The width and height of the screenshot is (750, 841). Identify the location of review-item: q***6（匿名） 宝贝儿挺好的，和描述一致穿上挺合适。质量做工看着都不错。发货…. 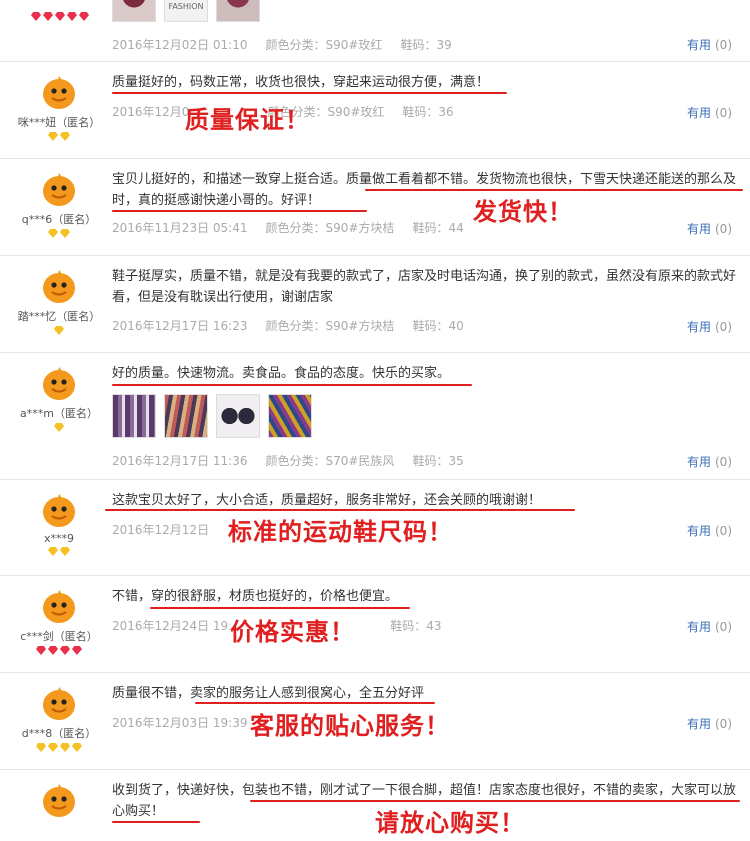
(375, 207).